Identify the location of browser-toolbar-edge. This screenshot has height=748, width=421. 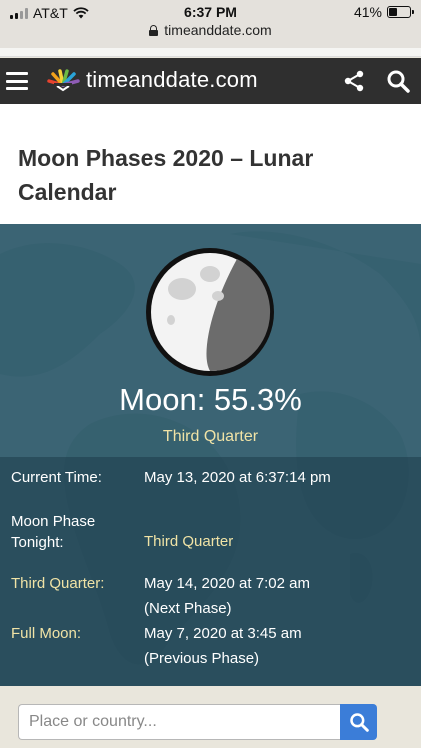
(210, 52).